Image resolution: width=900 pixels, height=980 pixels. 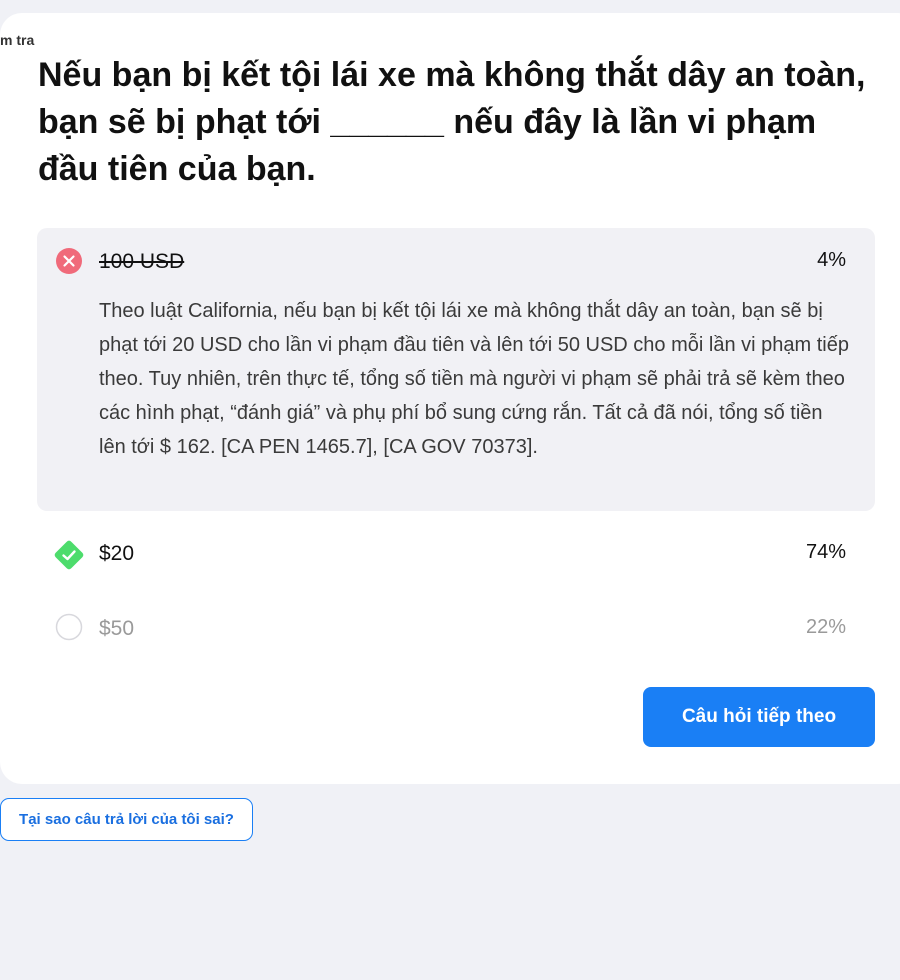 I want to click on answer-percent: 4%, so click(x=831, y=260).